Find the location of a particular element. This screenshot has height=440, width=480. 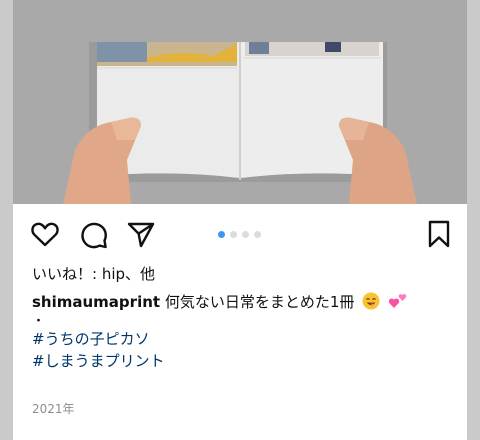

comment-icon is located at coordinates (93, 234).